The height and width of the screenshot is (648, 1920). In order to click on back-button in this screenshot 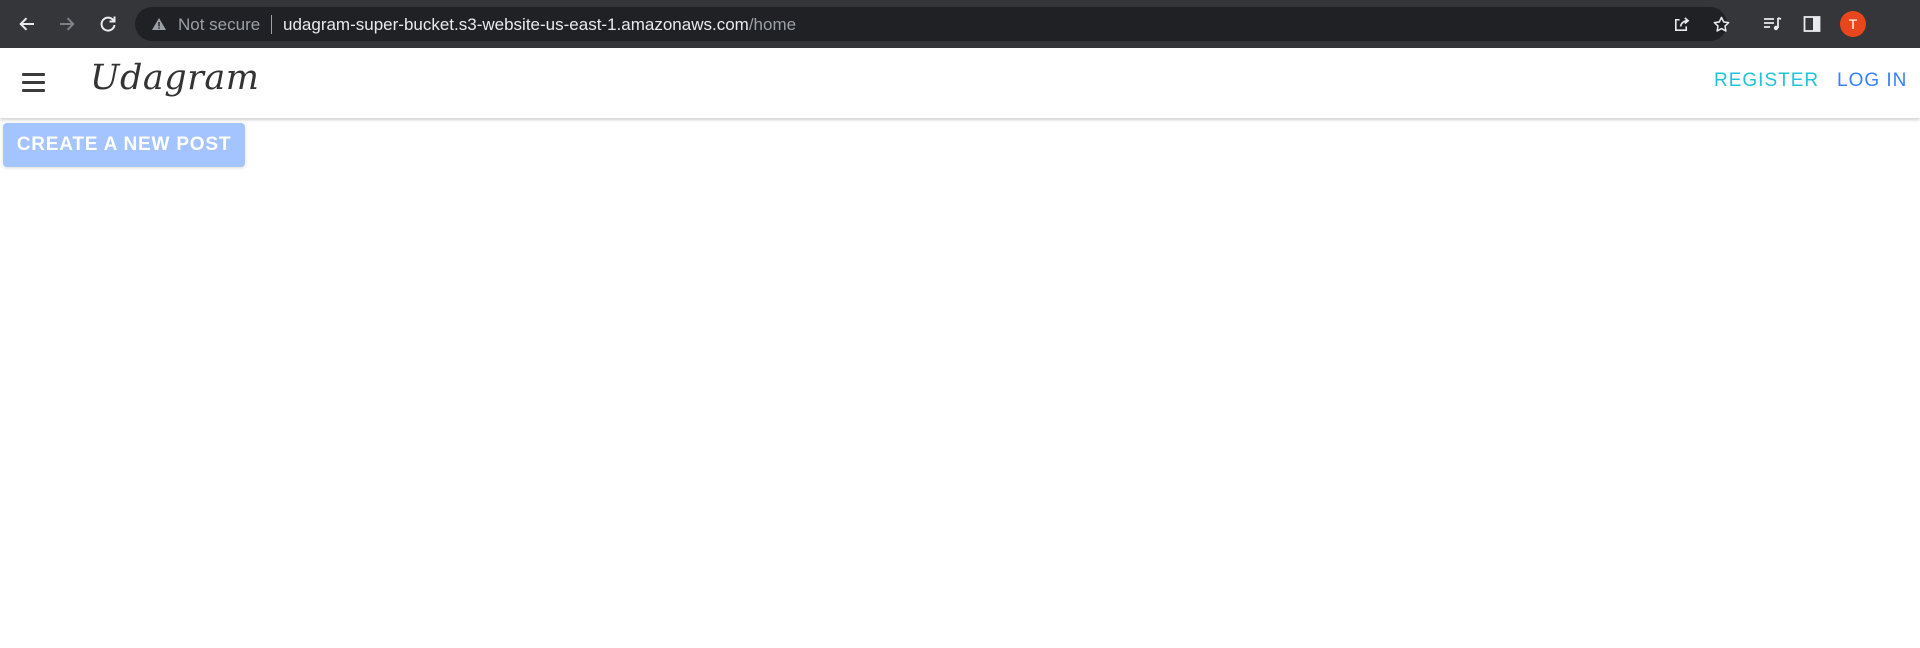, I will do `click(27, 24)`.